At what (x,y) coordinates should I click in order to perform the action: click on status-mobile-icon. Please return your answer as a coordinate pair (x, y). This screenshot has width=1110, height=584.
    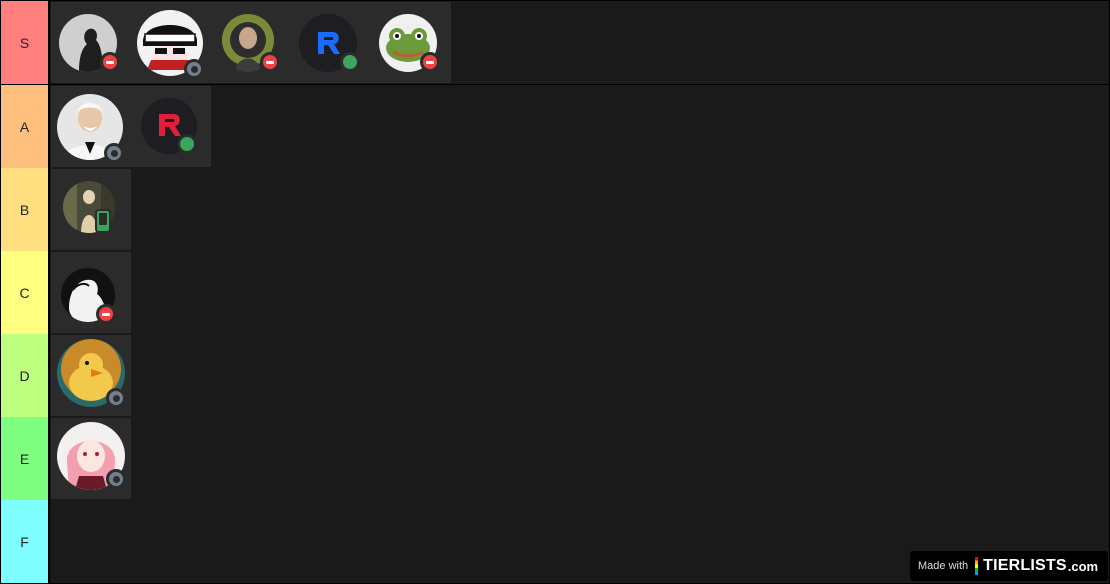
    Looking at the image, I should click on (103, 221).